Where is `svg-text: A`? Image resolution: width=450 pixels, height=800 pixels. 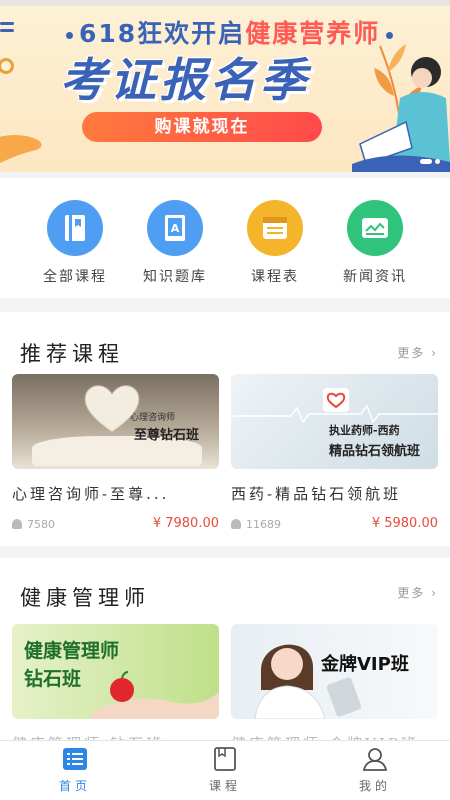 svg-text: A is located at coordinates (175, 228).